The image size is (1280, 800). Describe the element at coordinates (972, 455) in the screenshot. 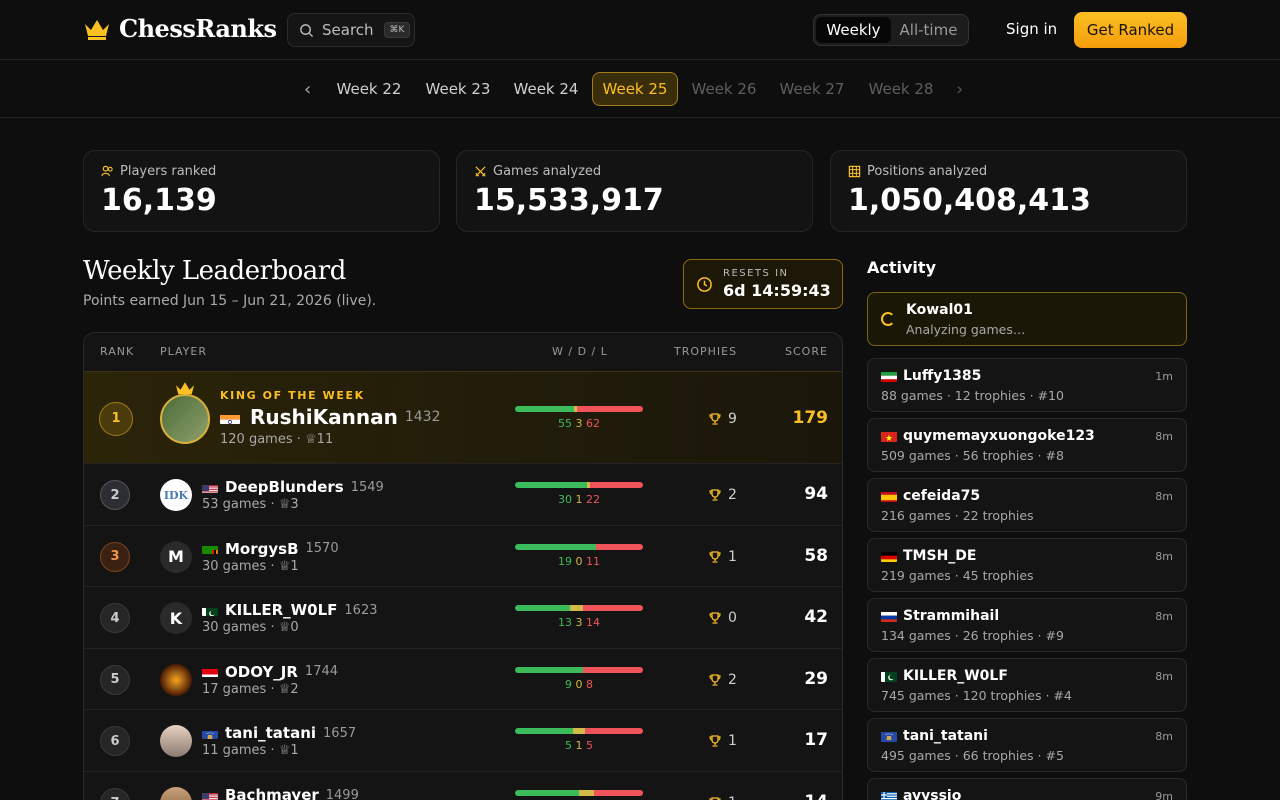

I see `activity-meta: 509 games · 56 trophies · #8` at that location.